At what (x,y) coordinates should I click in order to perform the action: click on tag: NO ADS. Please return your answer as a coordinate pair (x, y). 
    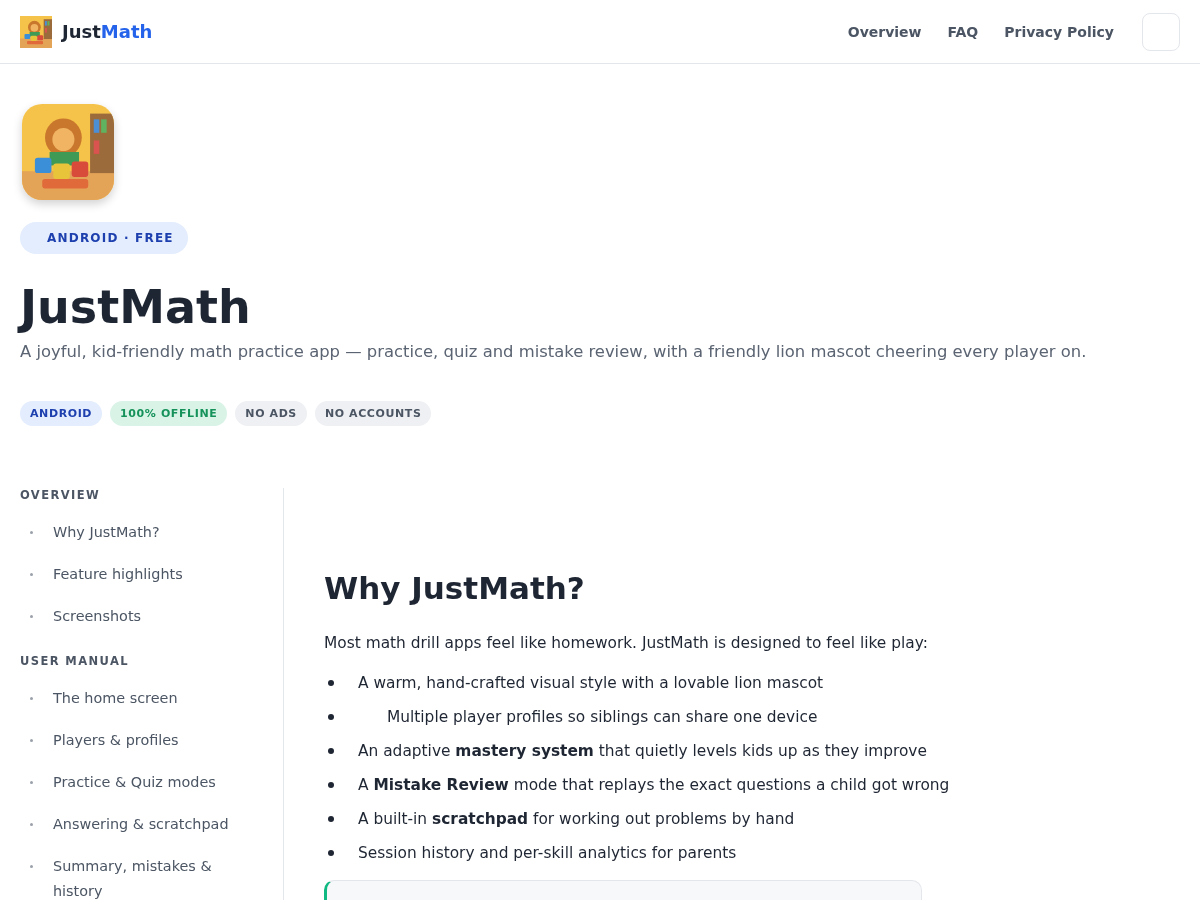
    Looking at the image, I should click on (271, 413).